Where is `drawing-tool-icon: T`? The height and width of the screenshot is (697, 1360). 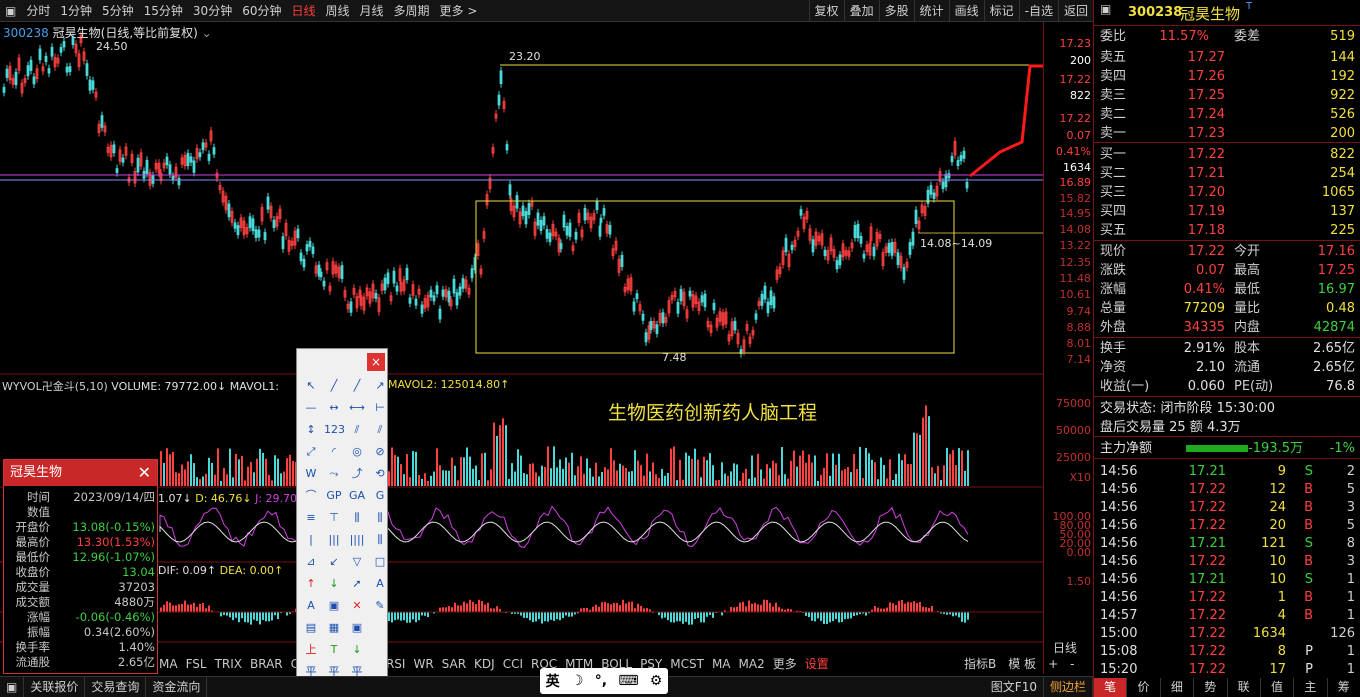 drawing-tool-icon: T is located at coordinates (334, 650).